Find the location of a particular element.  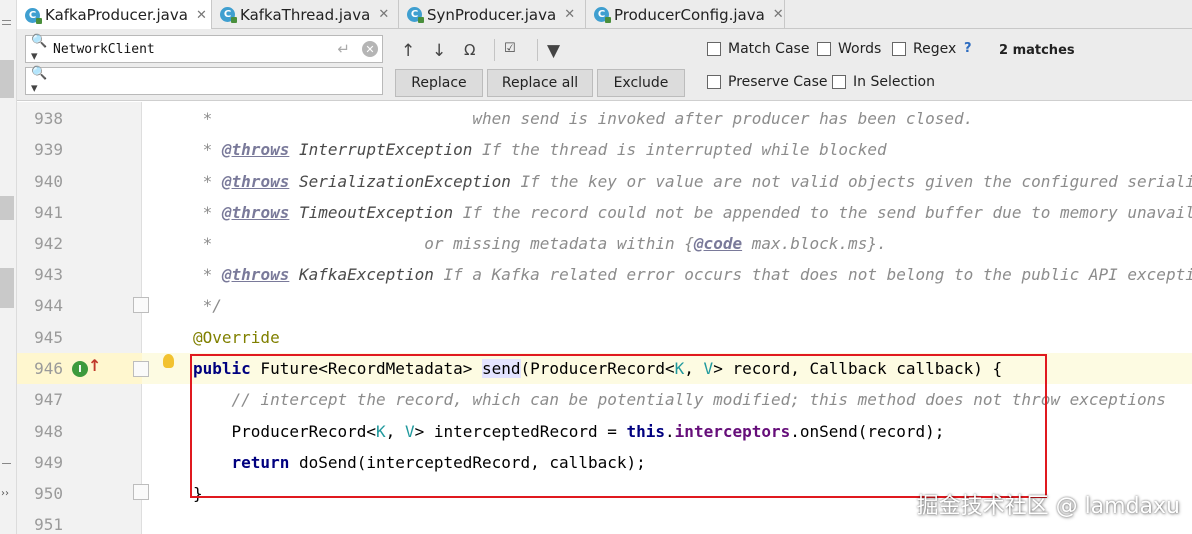

arrow-up-icon: ↑ is located at coordinates (408, 51).